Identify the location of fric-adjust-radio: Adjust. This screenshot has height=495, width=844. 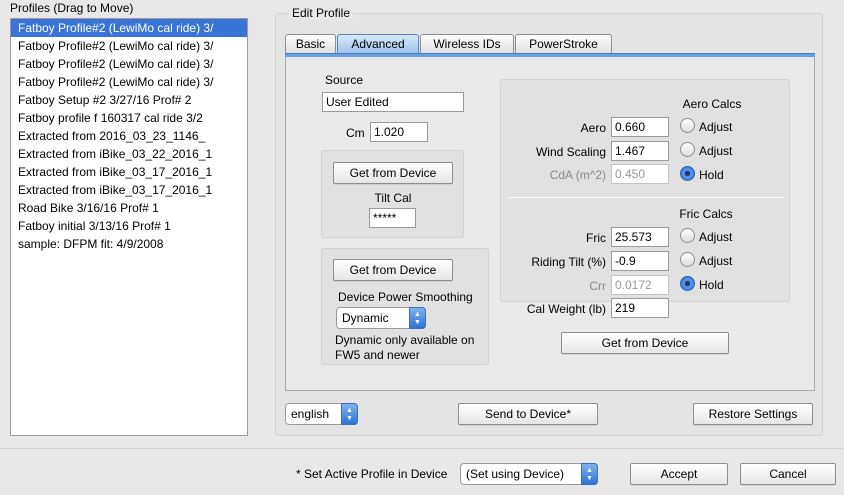
(706, 237).